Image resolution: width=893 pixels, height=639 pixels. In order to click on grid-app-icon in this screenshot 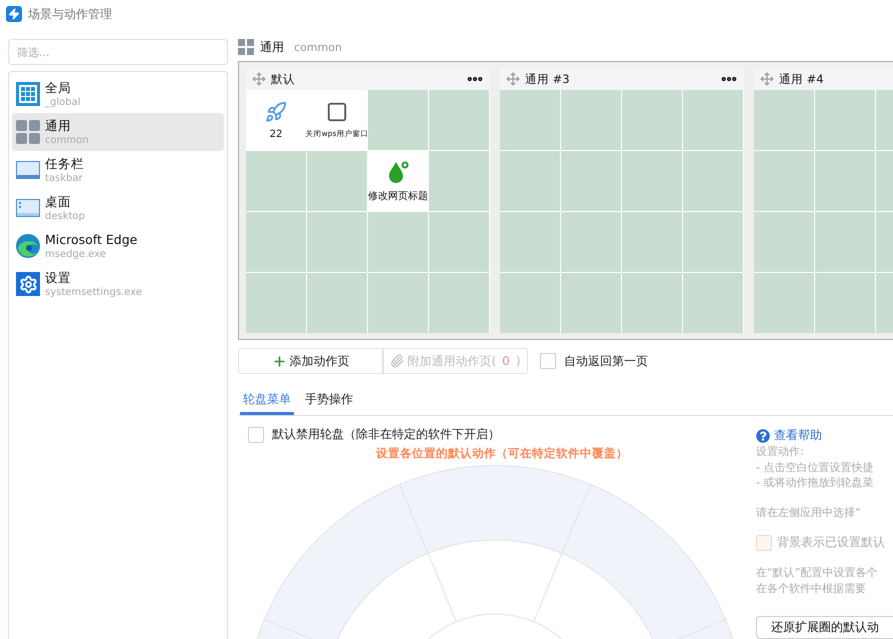, I will do `click(28, 94)`.